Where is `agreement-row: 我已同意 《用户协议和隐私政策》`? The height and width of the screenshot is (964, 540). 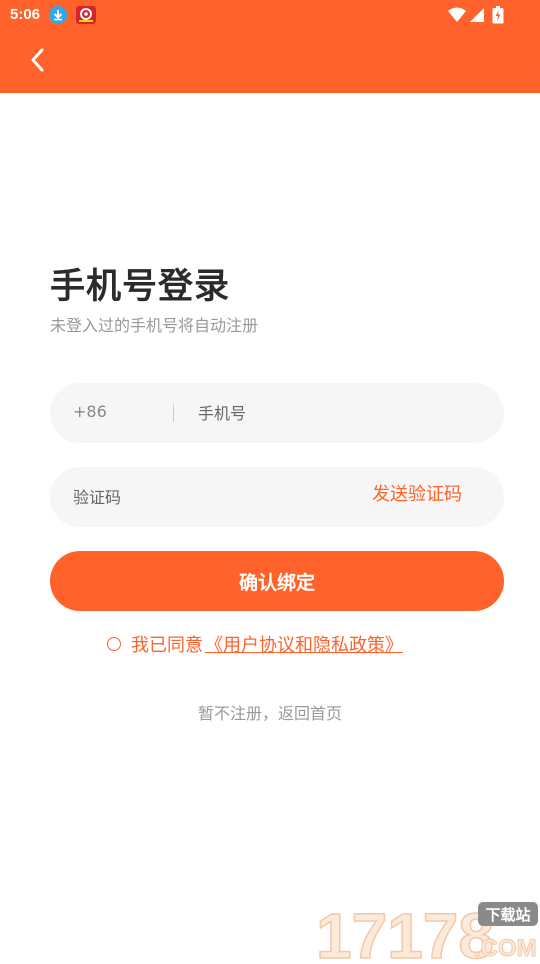 agreement-row: 我已同意 《用户协议和隐私政策》 is located at coordinates (255, 644).